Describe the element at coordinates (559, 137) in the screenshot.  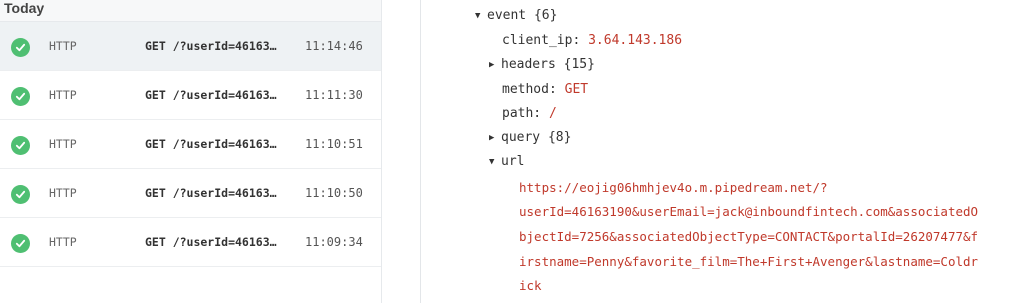
I see `tree-count: {8}` at that location.